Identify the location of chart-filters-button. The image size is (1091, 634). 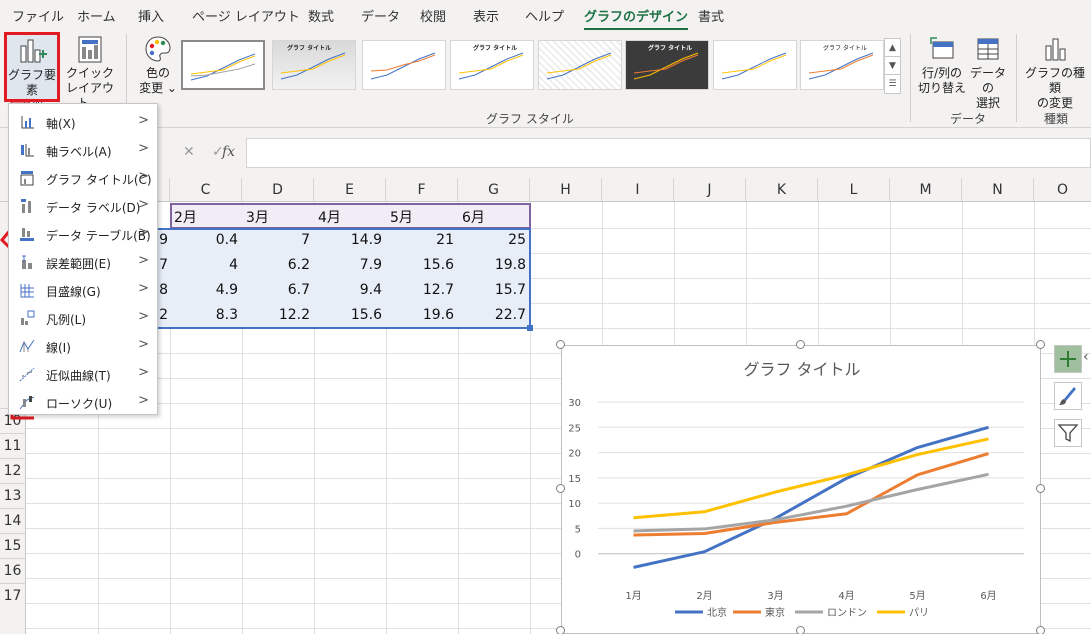
(1068, 433).